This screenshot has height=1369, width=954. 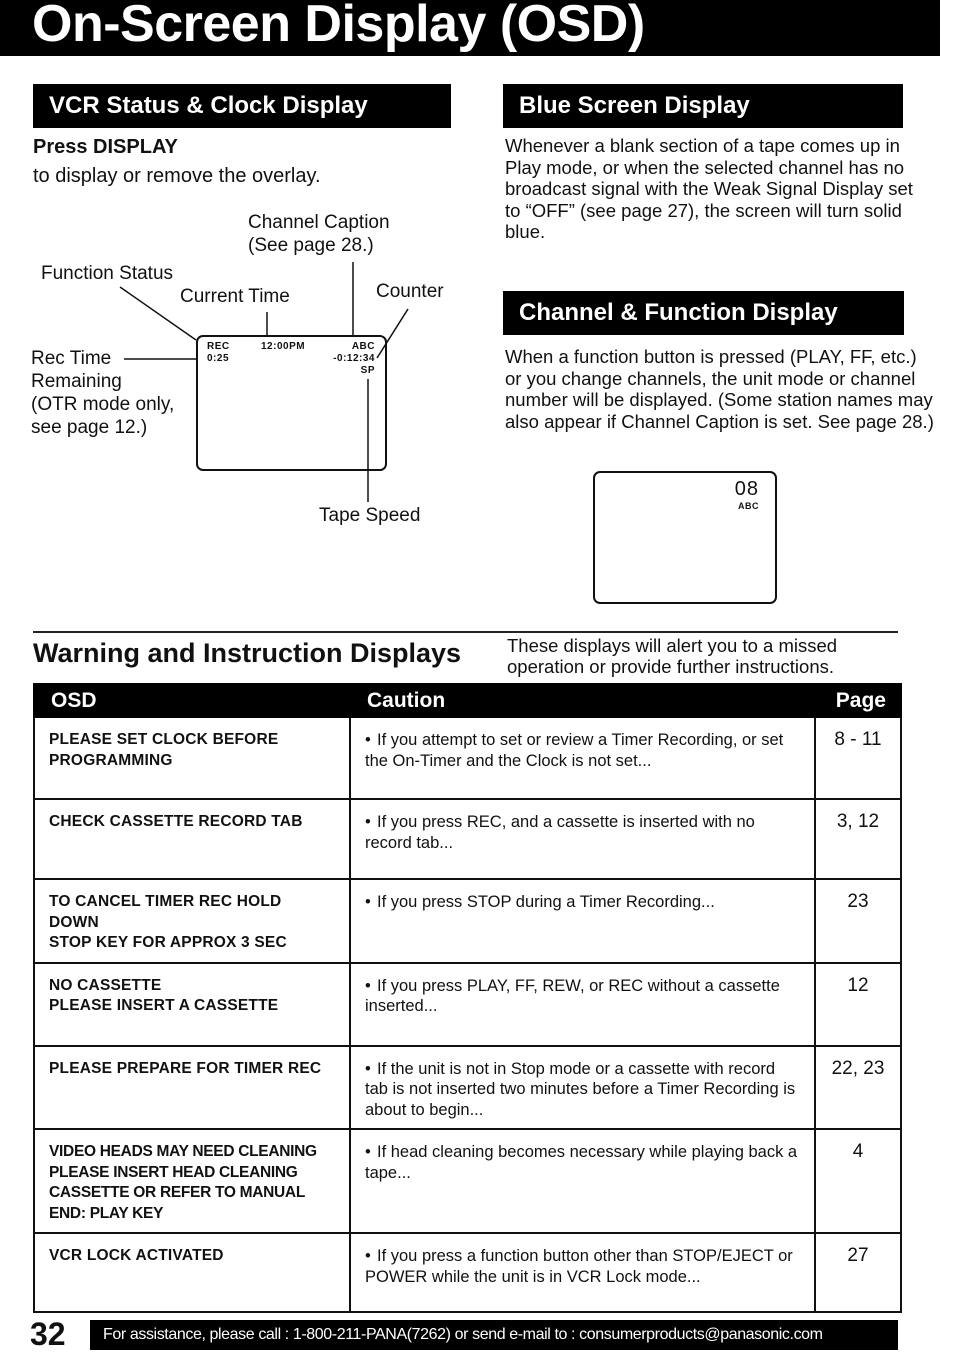 I want to click on rec-time-label: Rec Time, so click(x=71, y=358).